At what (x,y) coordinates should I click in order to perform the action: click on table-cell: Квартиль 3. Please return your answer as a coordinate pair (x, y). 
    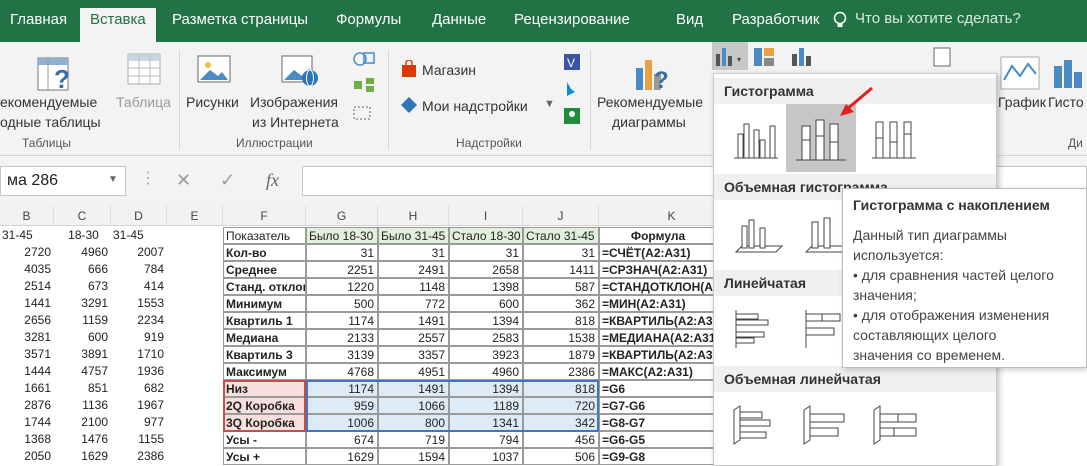
    Looking at the image, I should click on (264, 354).